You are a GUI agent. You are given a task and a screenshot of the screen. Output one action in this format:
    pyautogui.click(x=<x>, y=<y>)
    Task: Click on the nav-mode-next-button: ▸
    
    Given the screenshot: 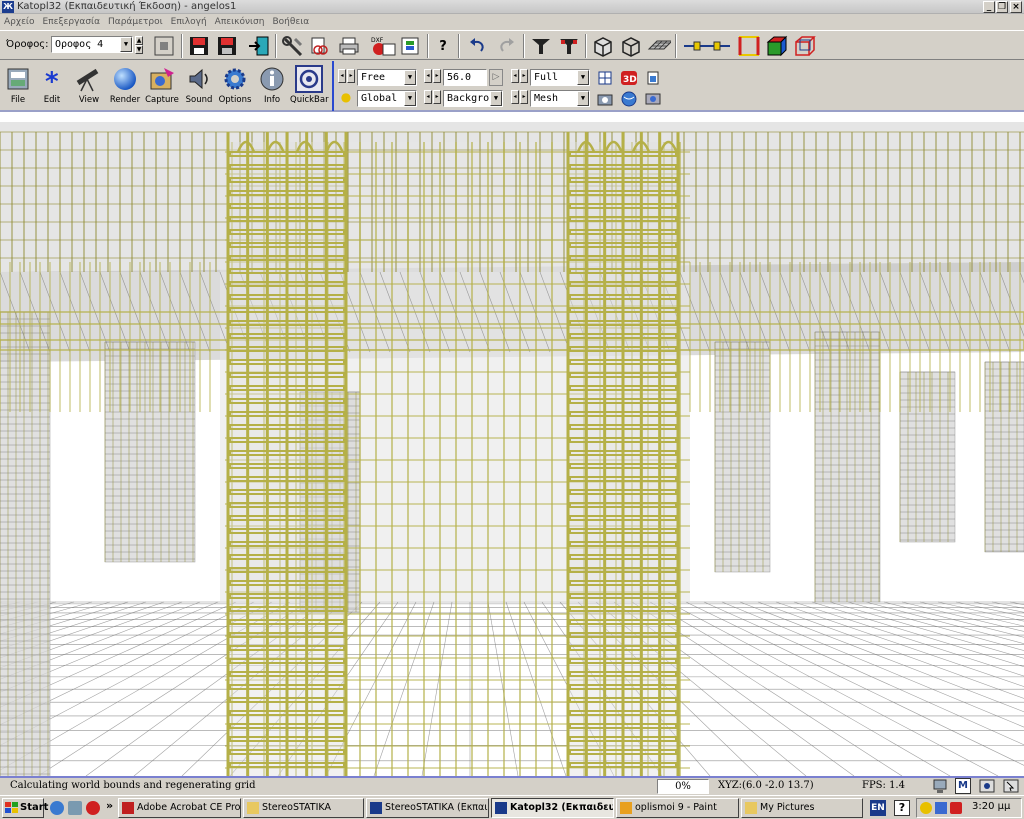 What is the action you would take?
    pyautogui.click(x=351, y=76)
    